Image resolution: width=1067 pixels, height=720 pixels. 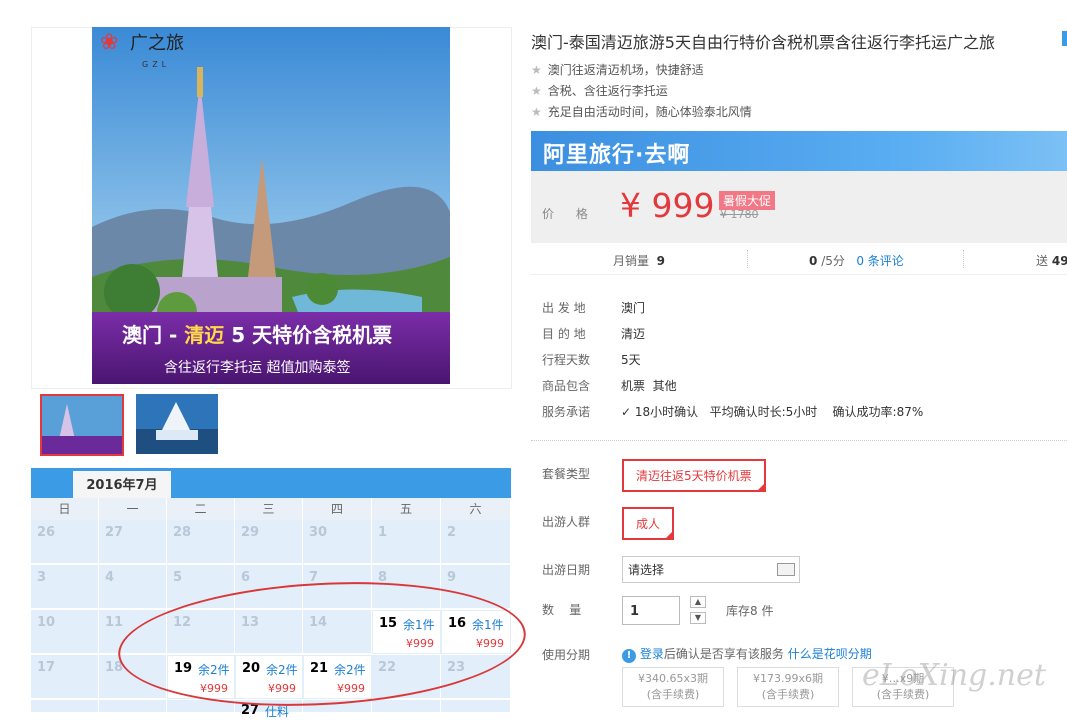 What do you see at coordinates (673, 687) in the screenshot?
I see `installment-option: ¥340.65x3期 (含手续费)` at bounding box center [673, 687].